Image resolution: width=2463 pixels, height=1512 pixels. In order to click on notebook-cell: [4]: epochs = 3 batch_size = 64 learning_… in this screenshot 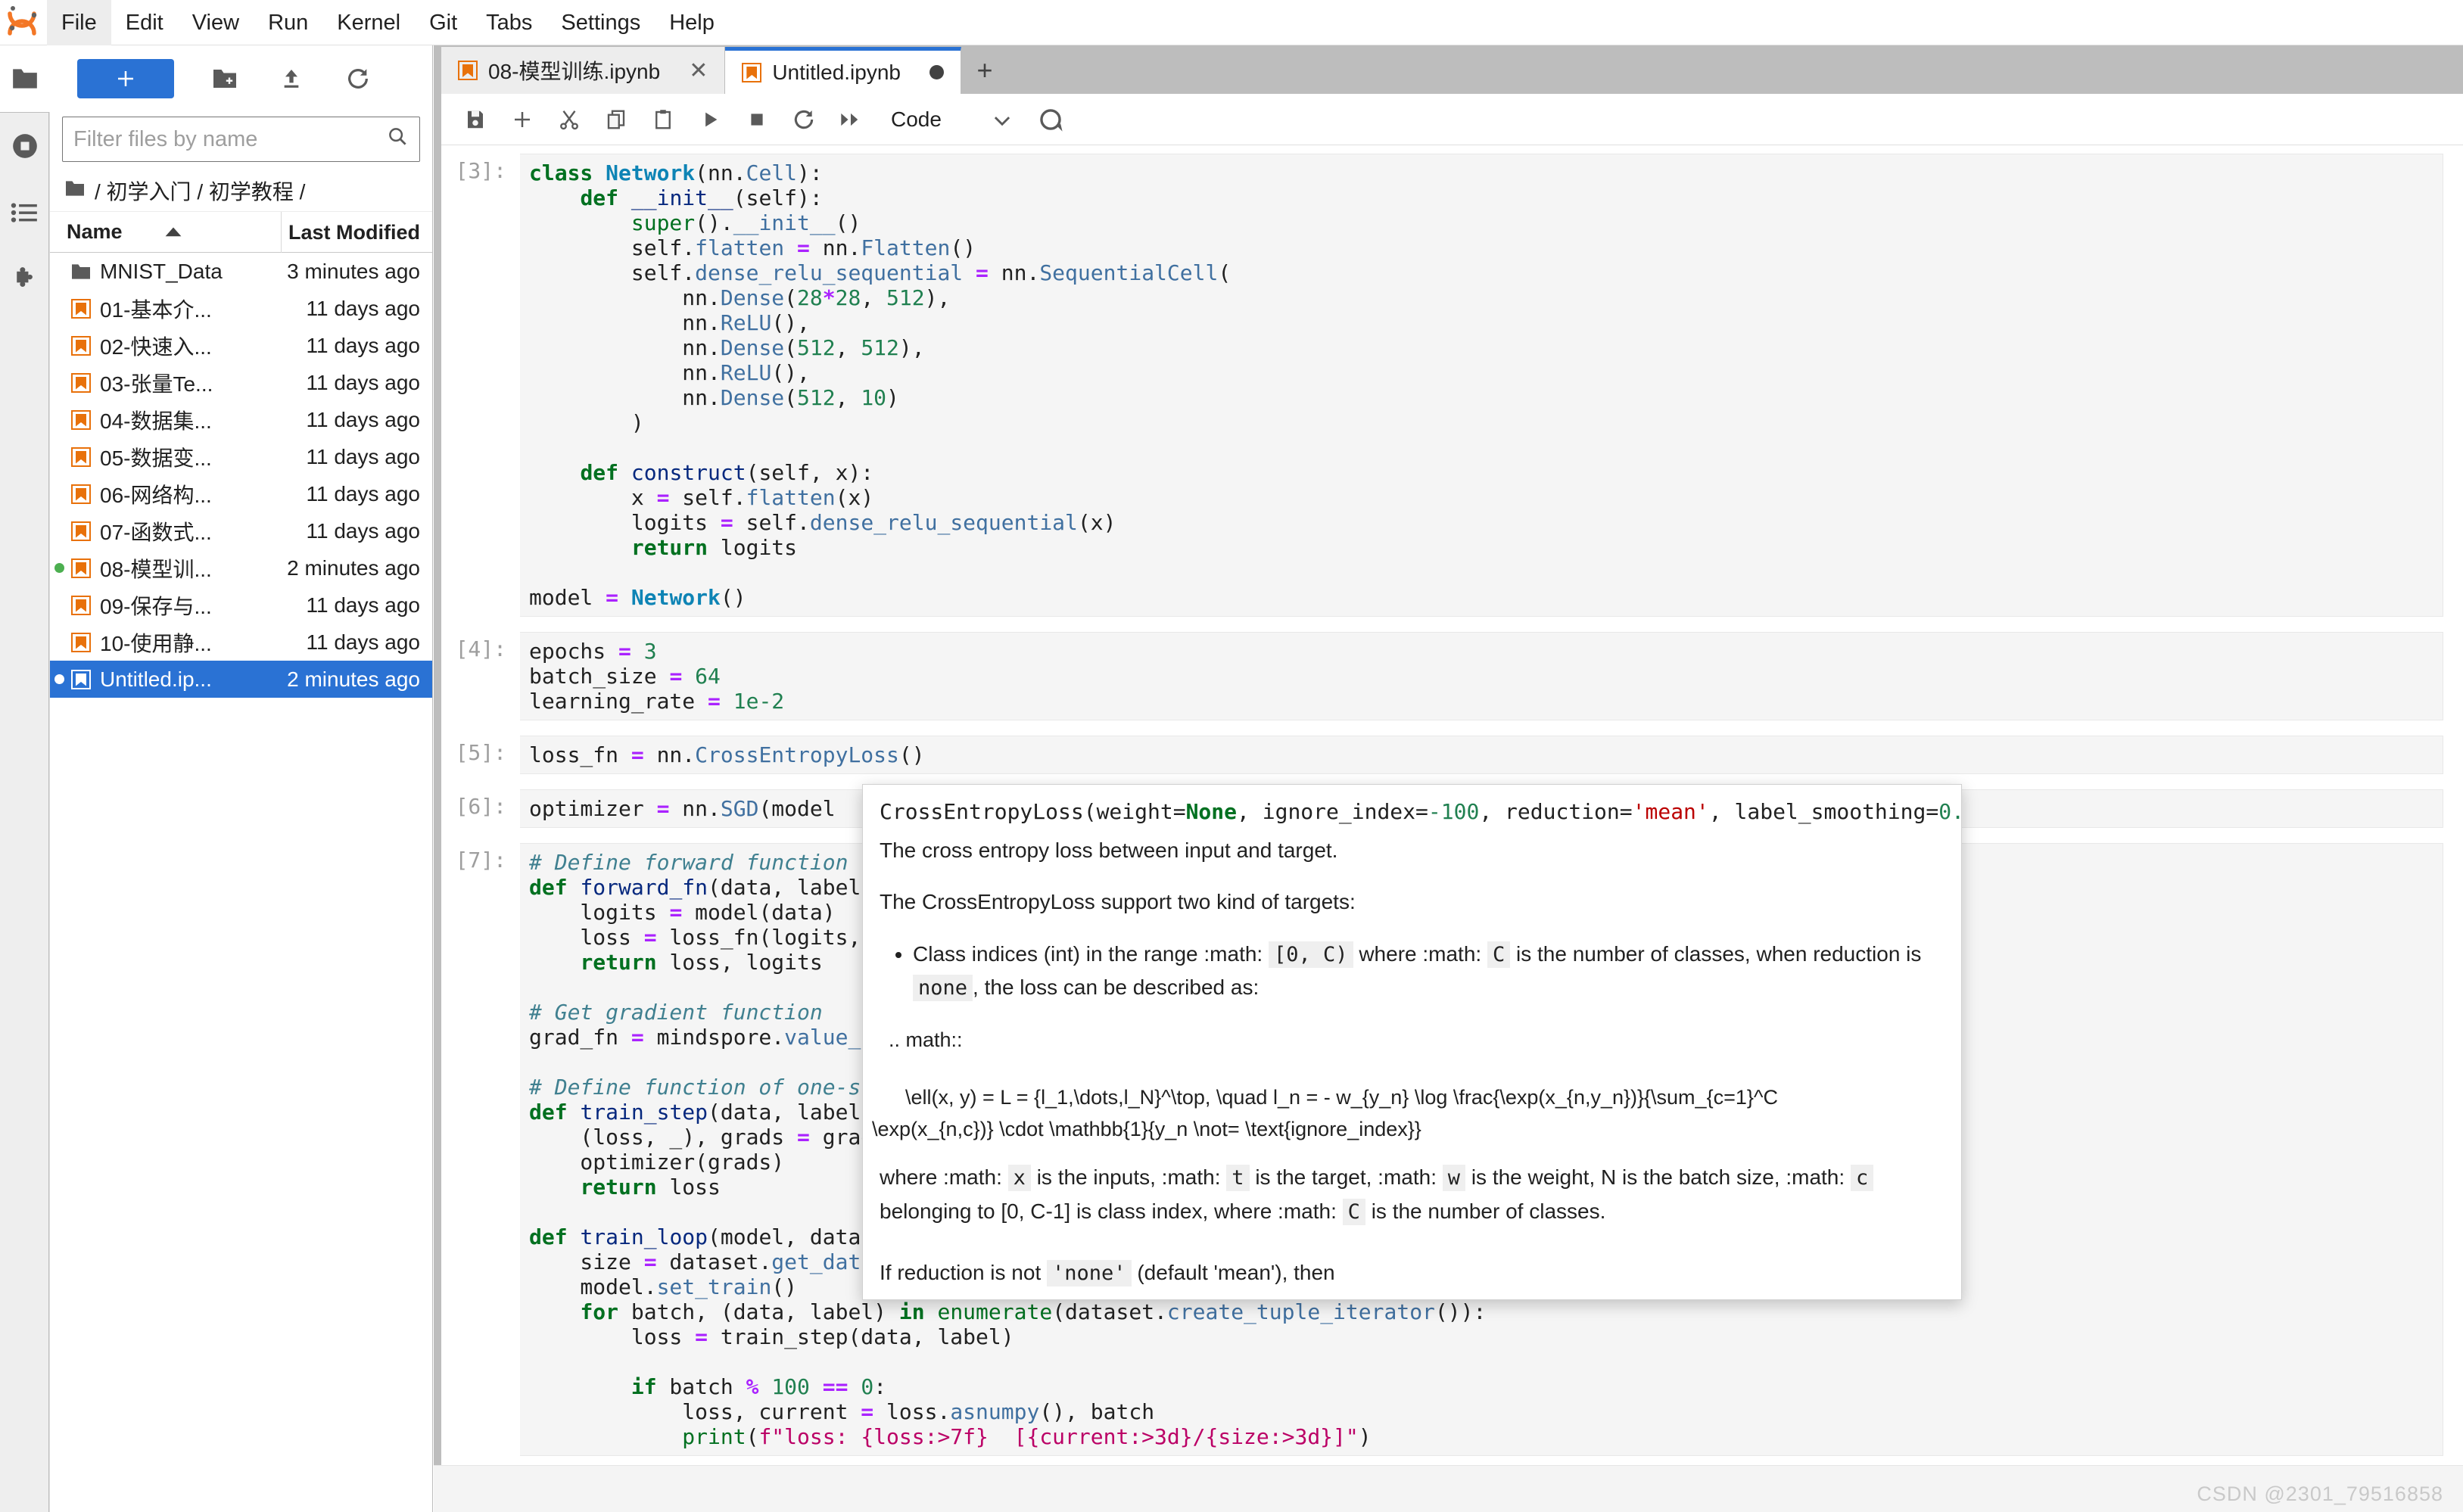, I will do `click(1452, 676)`.